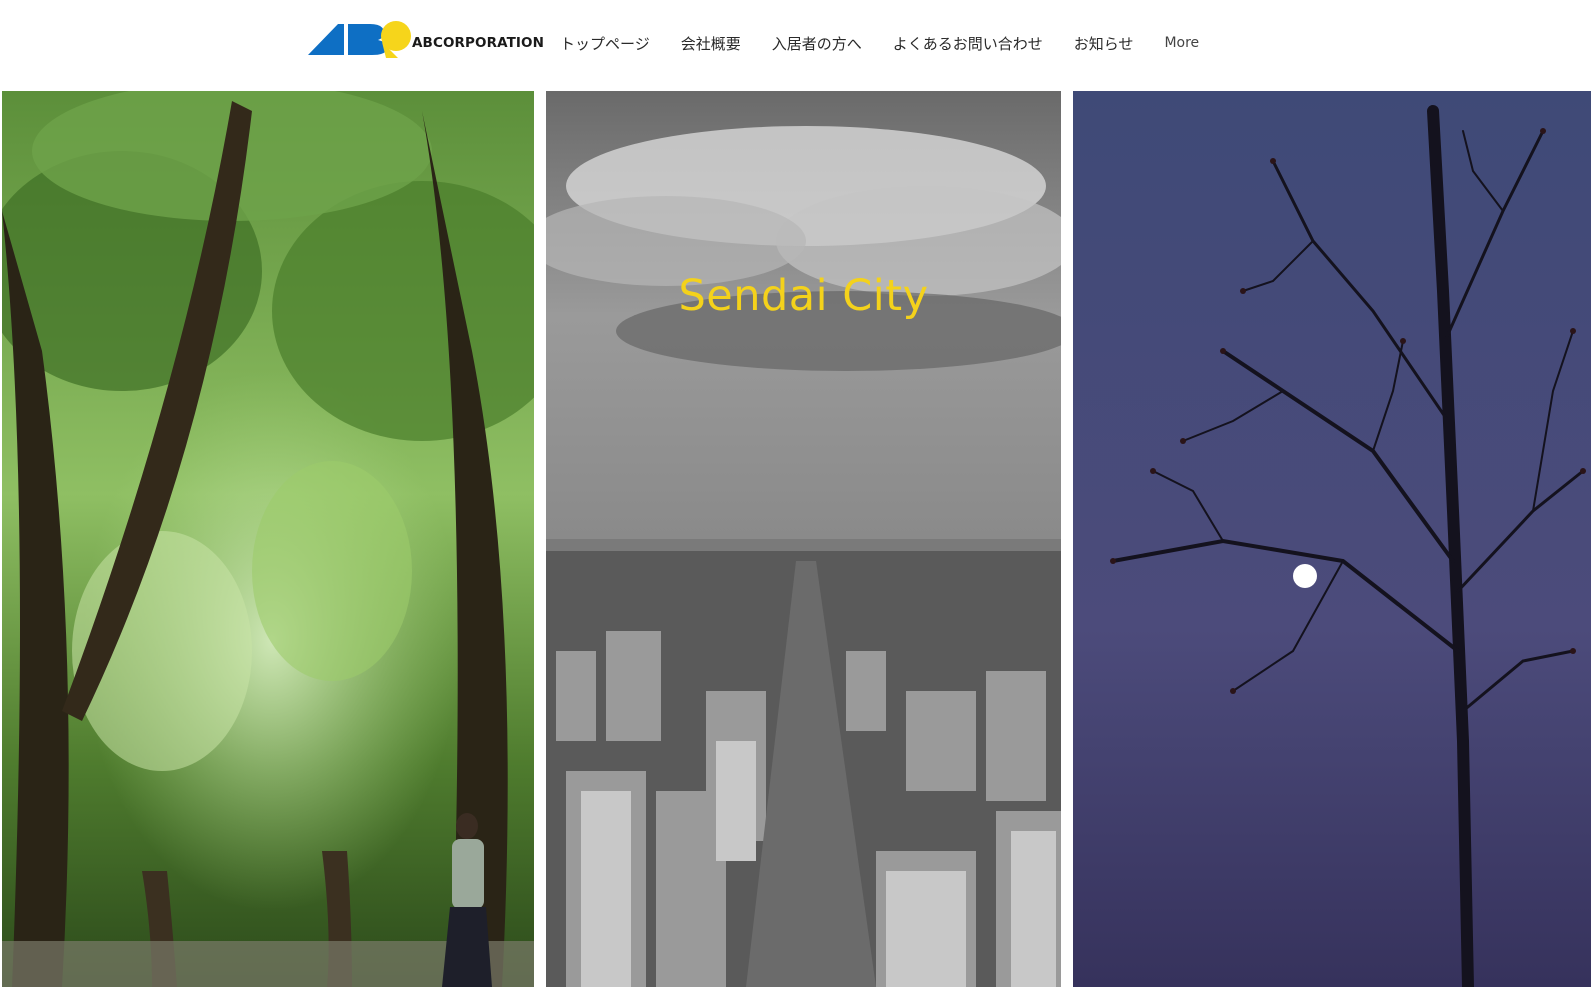 This screenshot has height=987, width=1591. I want to click on nav-item-faq: よくあるお問い合わせ, so click(968, 43).